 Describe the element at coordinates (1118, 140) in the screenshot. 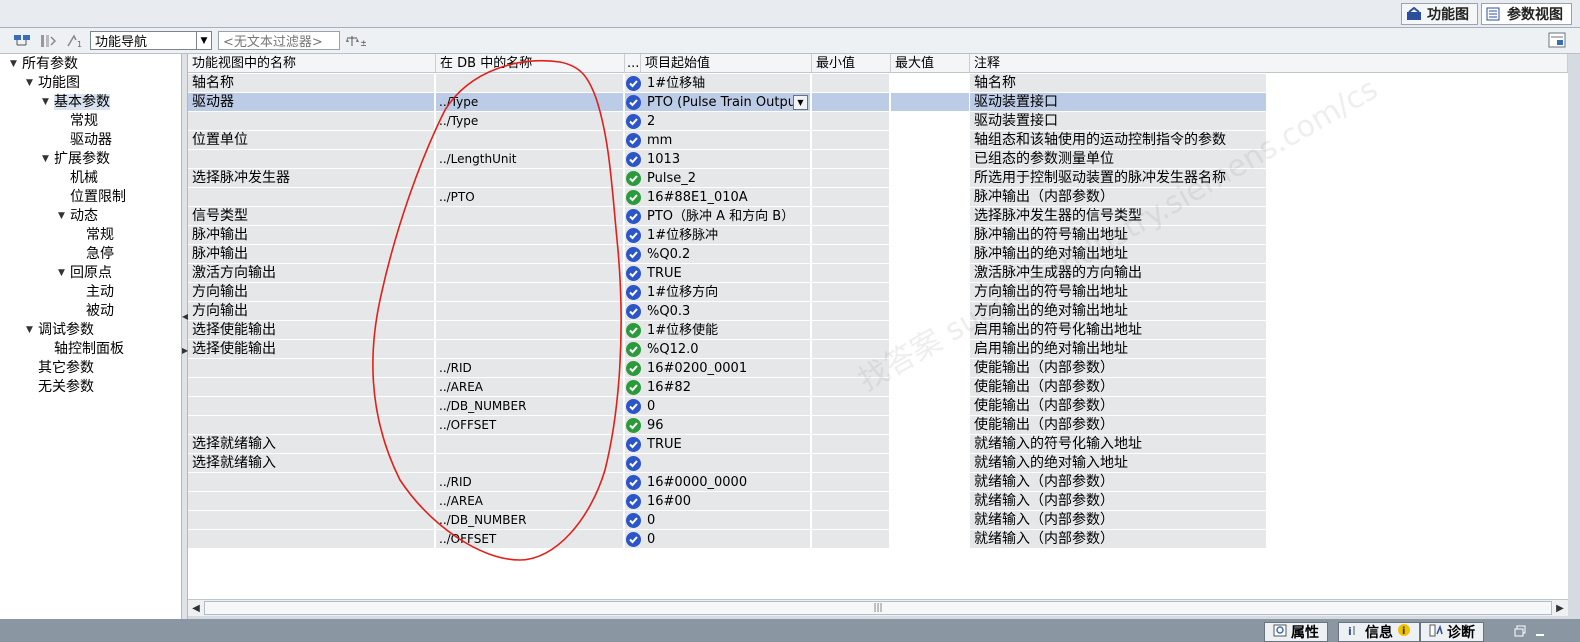

I see `cell-comment: 轴组态和该轴使用的运动控制指令的参数` at that location.